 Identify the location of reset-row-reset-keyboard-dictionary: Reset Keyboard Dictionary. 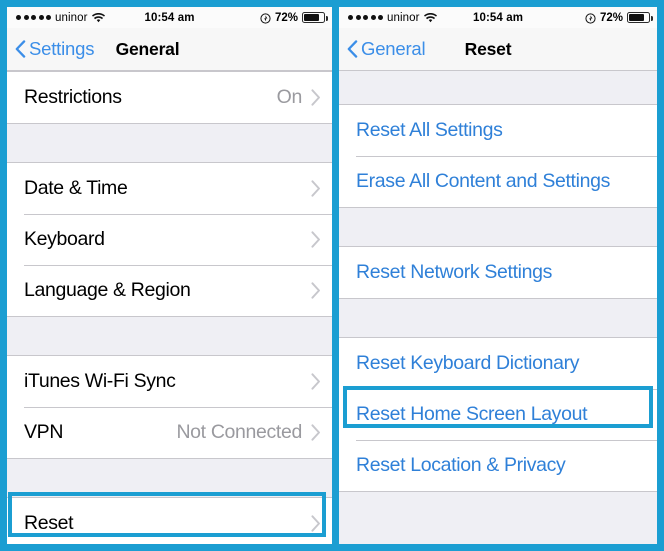
(498, 363).